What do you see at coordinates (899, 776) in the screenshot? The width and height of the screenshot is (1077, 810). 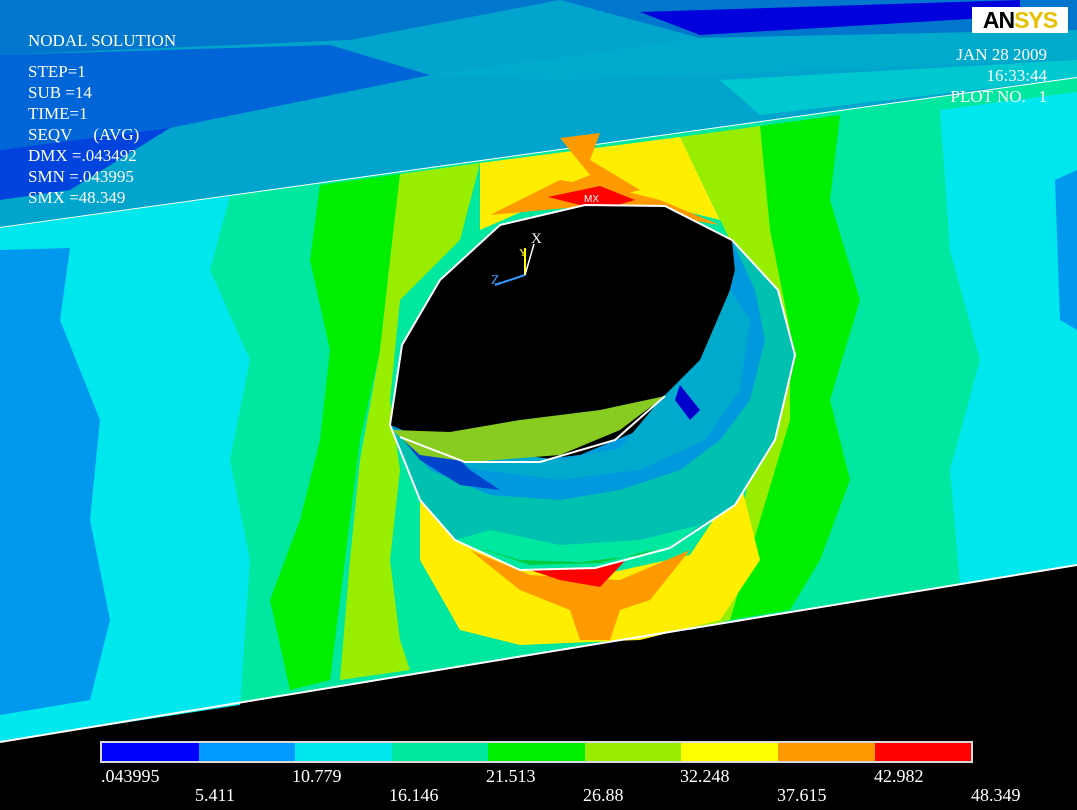 I see `legend-label: 42.982` at bounding box center [899, 776].